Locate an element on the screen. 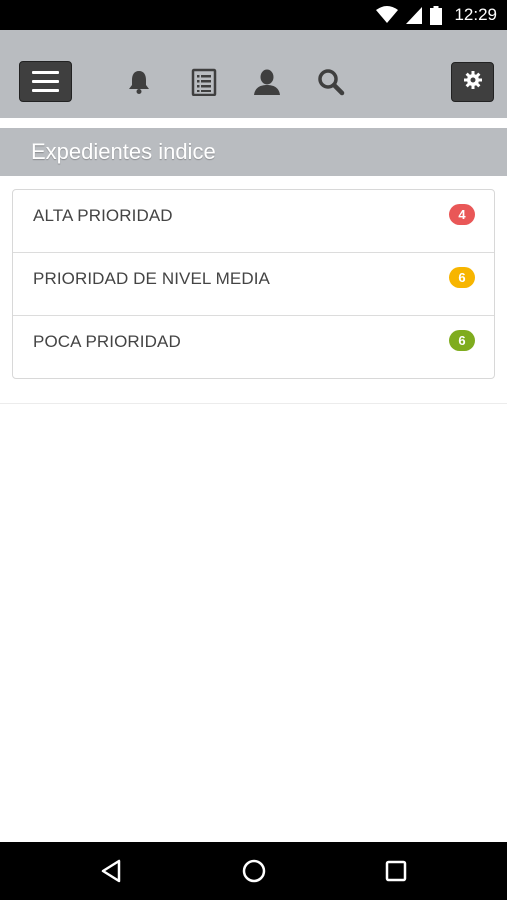  user-icon is located at coordinates (267, 82).